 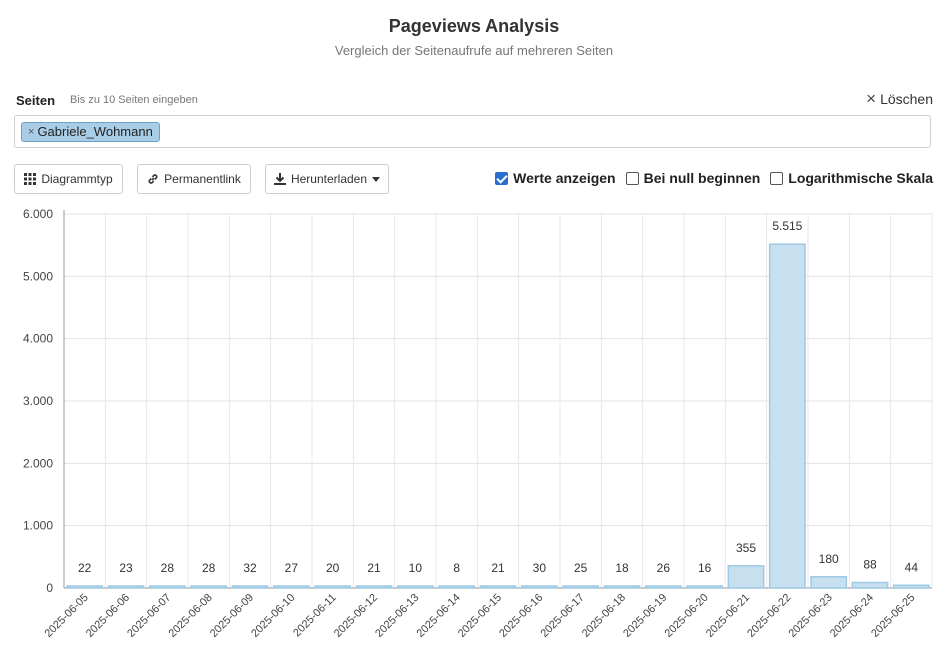 What do you see at coordinates (852, 616) in the screenshot?
I see `x-tick-label: 2025-06-24` at bounding box center [852, 616].